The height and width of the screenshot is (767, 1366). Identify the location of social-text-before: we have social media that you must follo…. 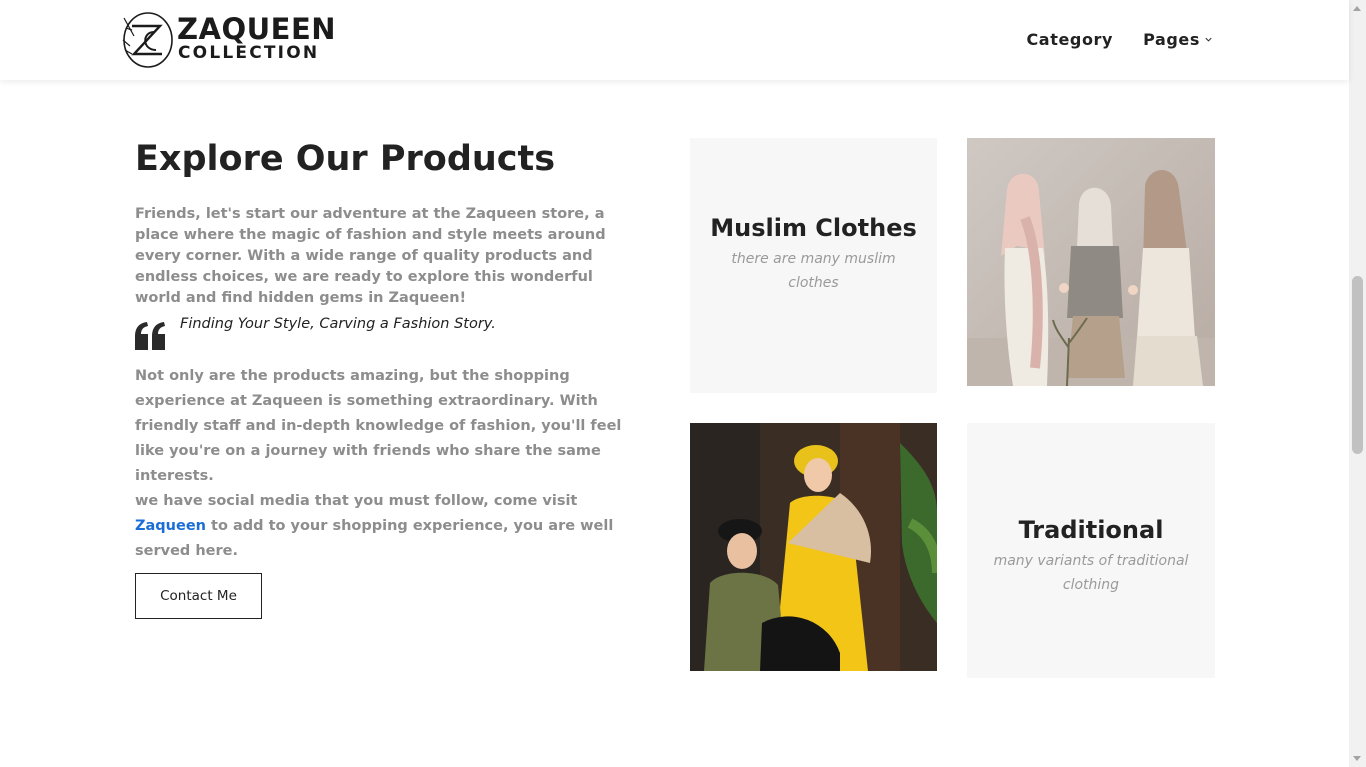
(356, 501).